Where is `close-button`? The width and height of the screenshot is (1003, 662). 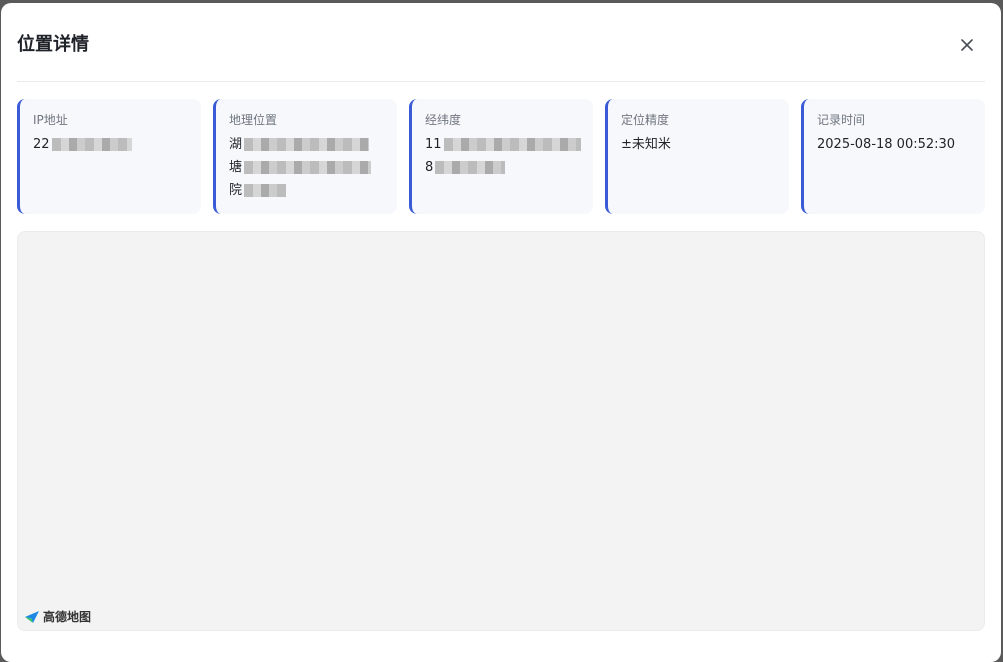
close-button is located at coordinates (967, 45).